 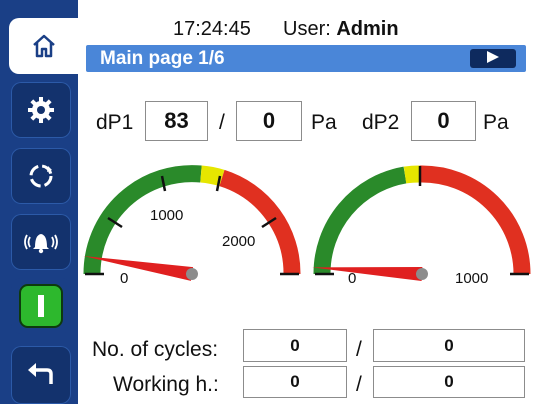 What do you see at coordinates (192, 274) in the screenshot?
I see `dp1-gauge-hub` at bounding box center [192, 274].